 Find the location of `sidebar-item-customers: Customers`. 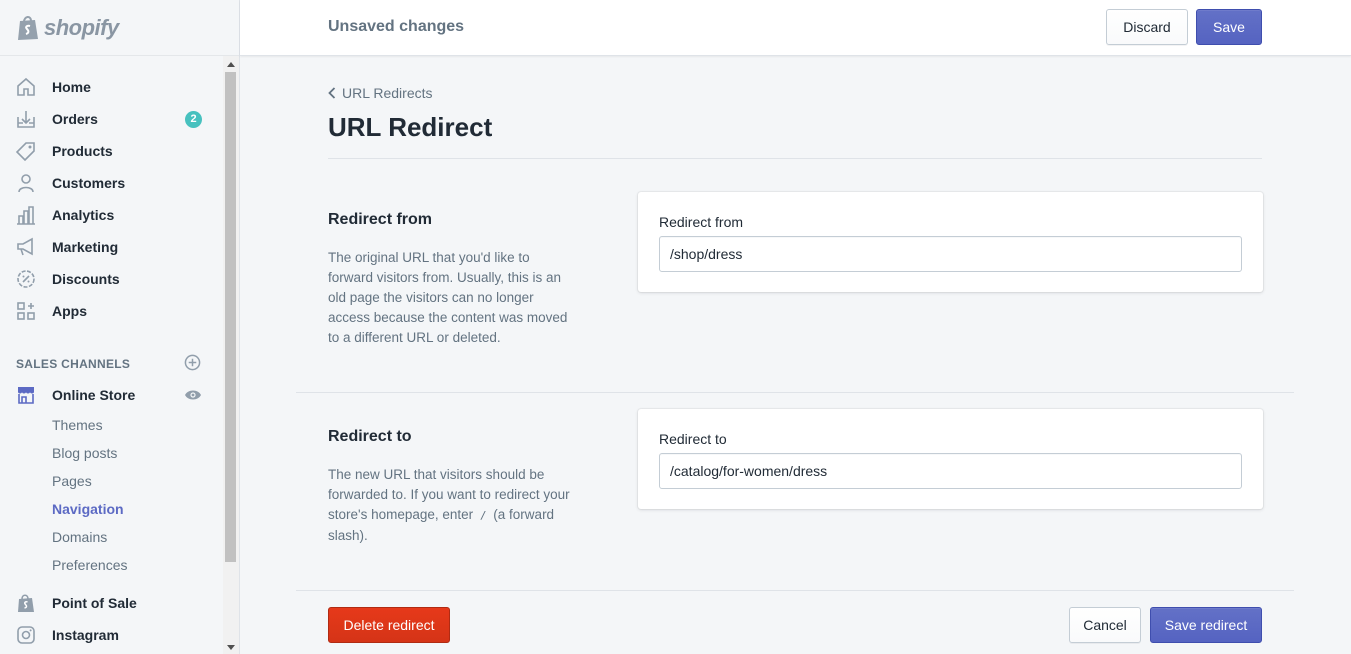

sidebar-item-customers: Customers is located at coordinates (111, 183).